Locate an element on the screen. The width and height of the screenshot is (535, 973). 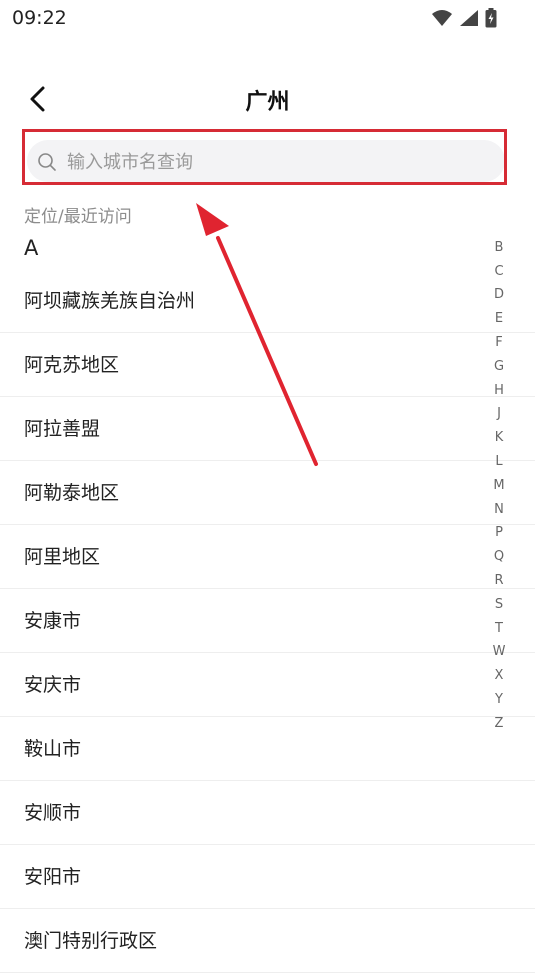
status-icons is located at coordinates (464, 18).